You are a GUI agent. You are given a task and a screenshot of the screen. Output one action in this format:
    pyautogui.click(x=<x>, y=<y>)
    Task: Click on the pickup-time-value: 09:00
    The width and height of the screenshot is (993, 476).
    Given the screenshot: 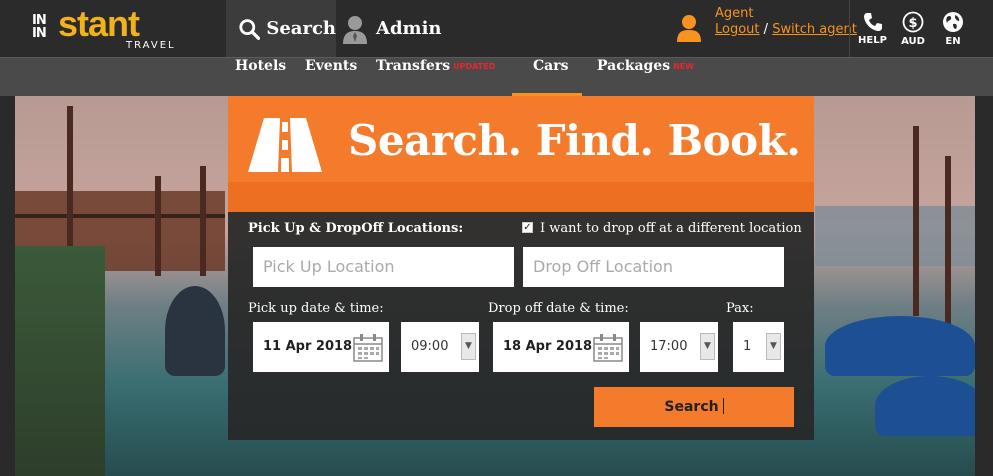 What is the action you would take?
    pyautogui.click(x=430, y=346)
    